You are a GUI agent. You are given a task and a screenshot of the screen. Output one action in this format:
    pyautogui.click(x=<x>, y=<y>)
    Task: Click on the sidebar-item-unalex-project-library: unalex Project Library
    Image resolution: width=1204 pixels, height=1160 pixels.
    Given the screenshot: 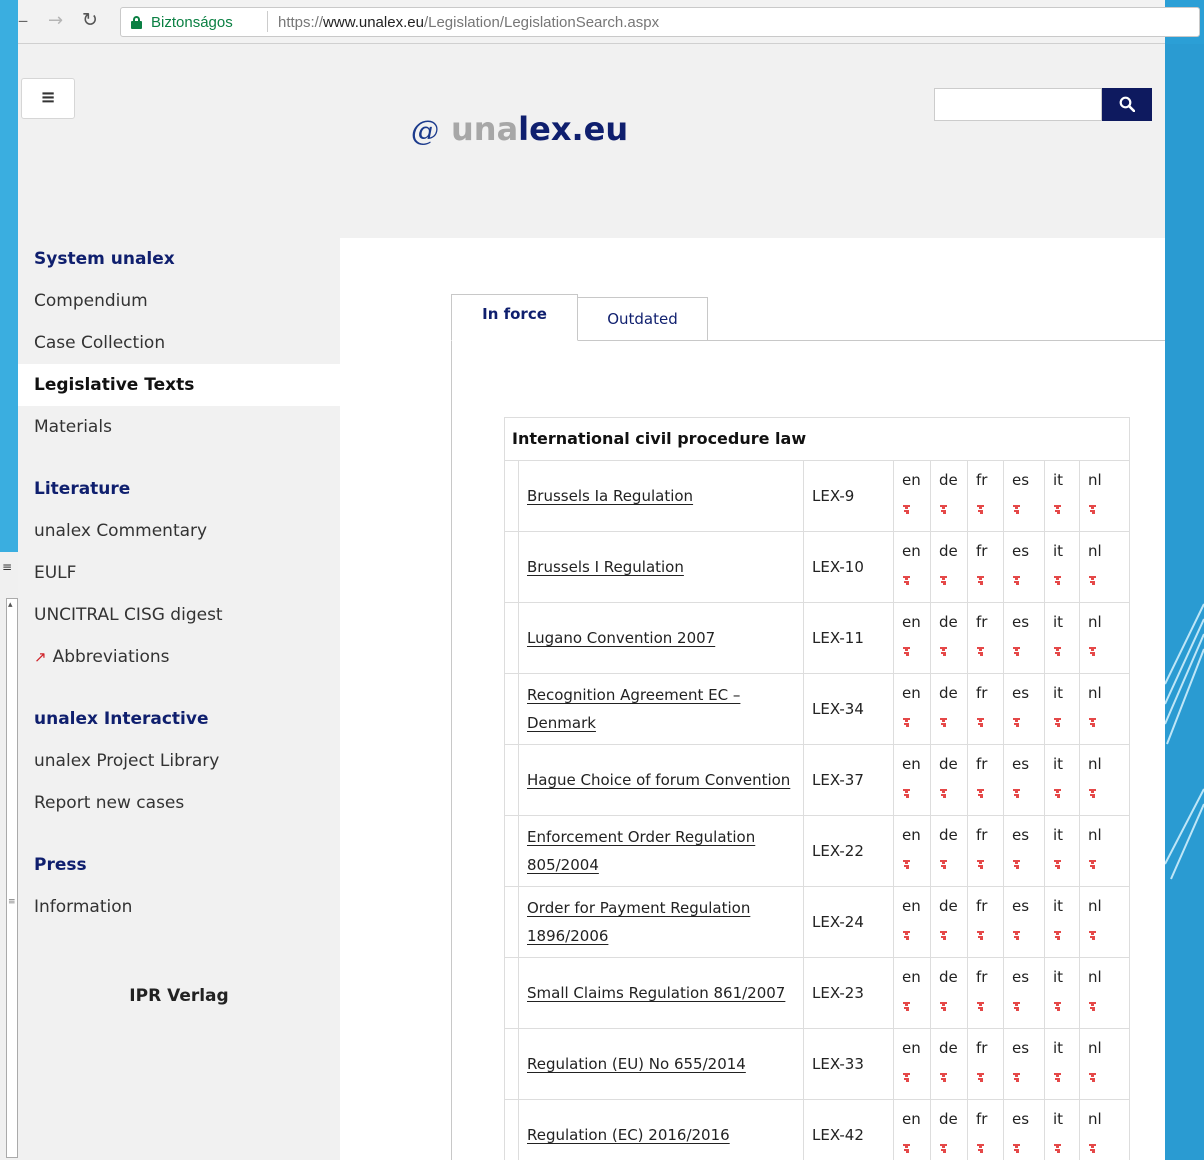 What is the action you would take?
    pyautogui.click(x=179, y=761)
    